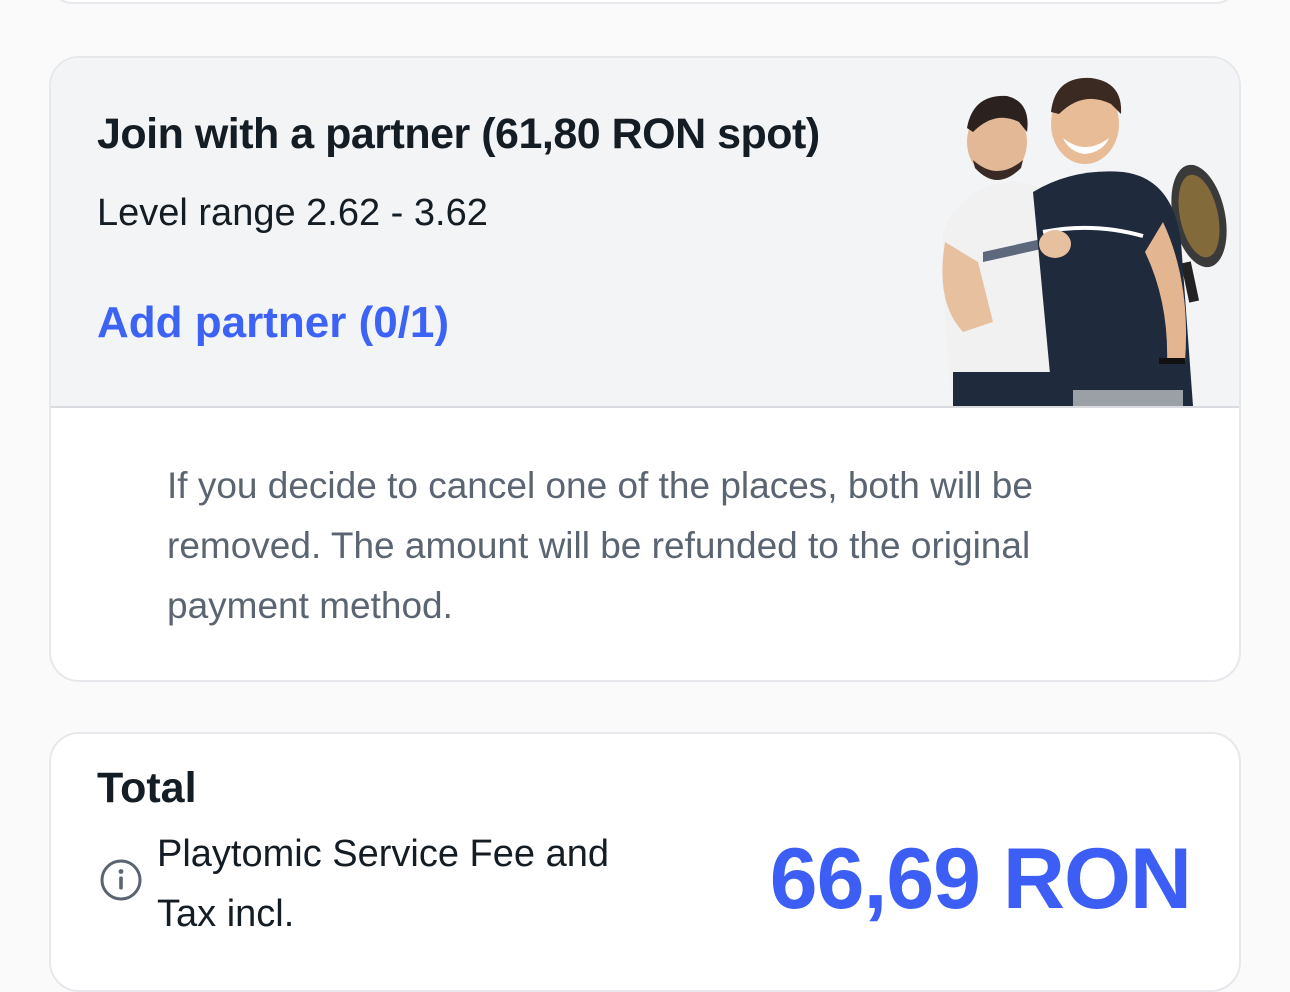 Image resolution: width=1290 pixels, height=992 pixels. What do you see at coordinates (383, 884) in the screenshot?
I see `service-fee-note: Playtomic Service Fee and Tax incl.` at bounding box center [383, 884].